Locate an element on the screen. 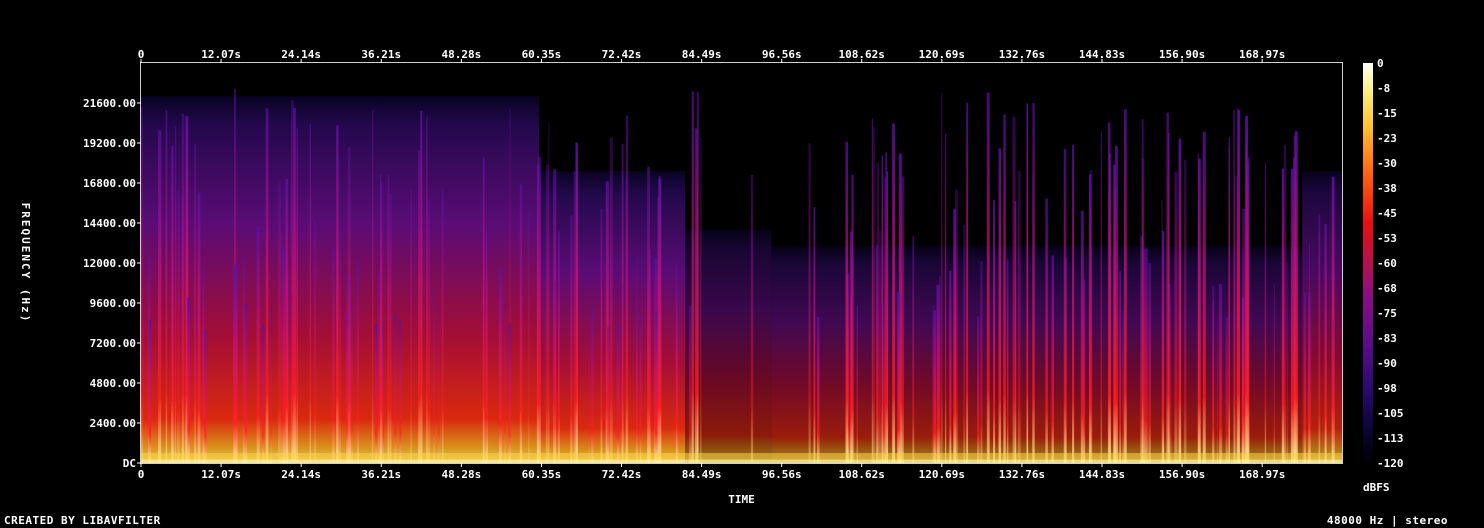 This screenshot has height=528, width=1484. x-tick-bottom-label: 132.76s is located at coordinates (1022, 474).